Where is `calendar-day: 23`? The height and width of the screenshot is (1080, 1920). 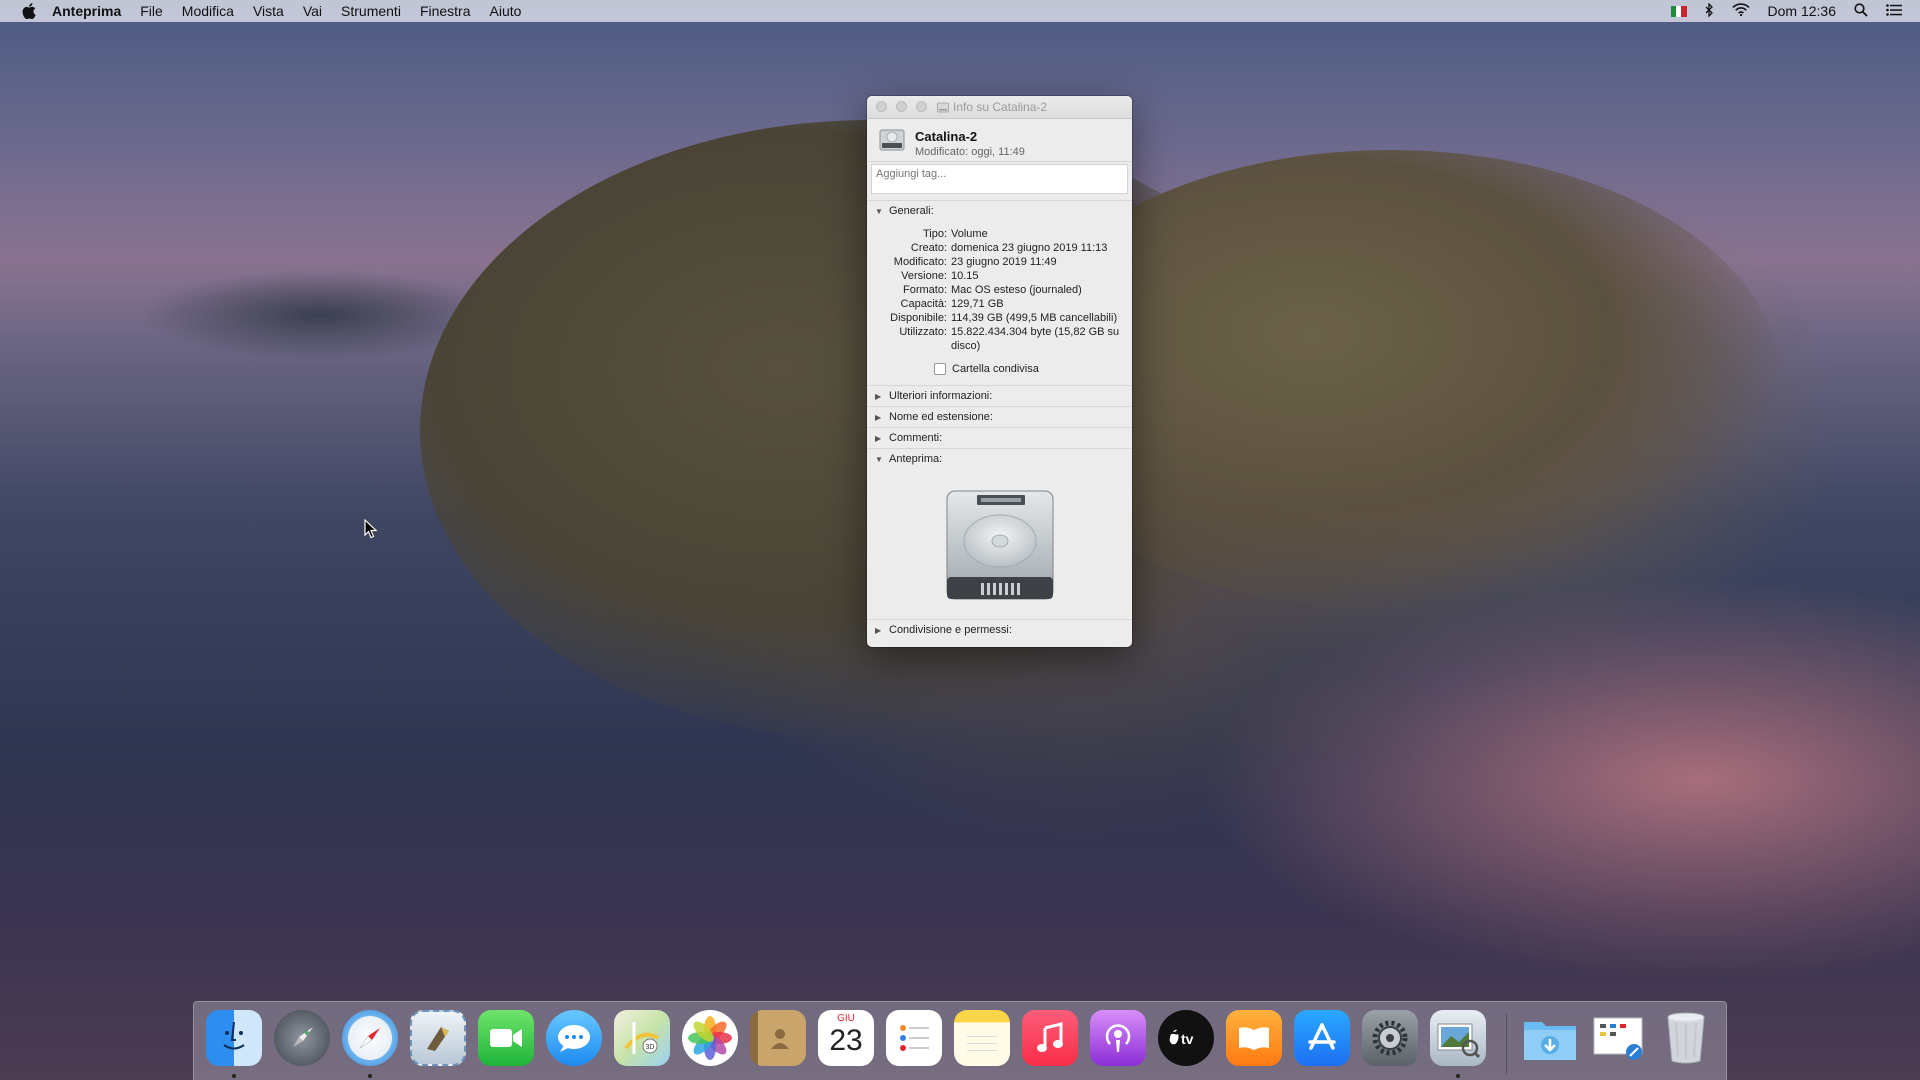
calendar-day: 23 is located at coordinates (846, 1040).